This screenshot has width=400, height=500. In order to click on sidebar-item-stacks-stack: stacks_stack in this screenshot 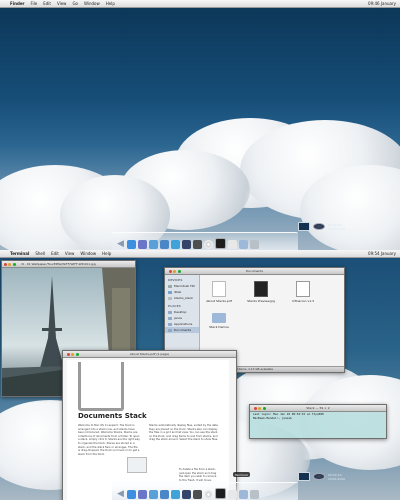, I will do `click(182, 298)`.